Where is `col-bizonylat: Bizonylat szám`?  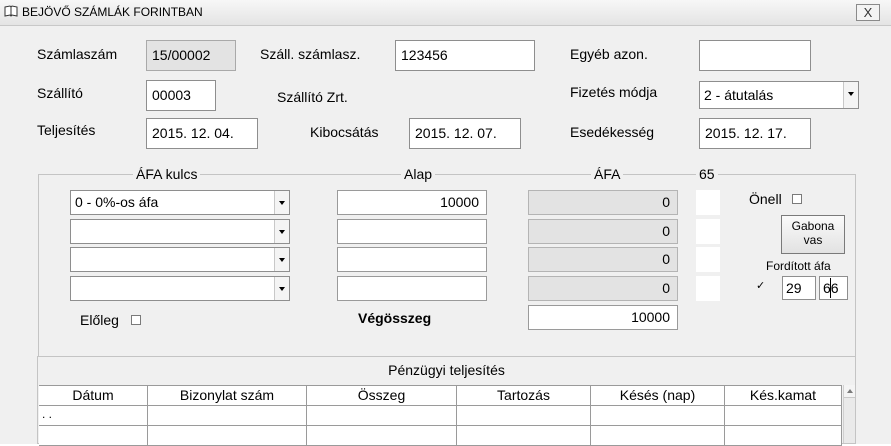 col-bizonylat: Bizonylat szám is located at coordinates (227, 396).